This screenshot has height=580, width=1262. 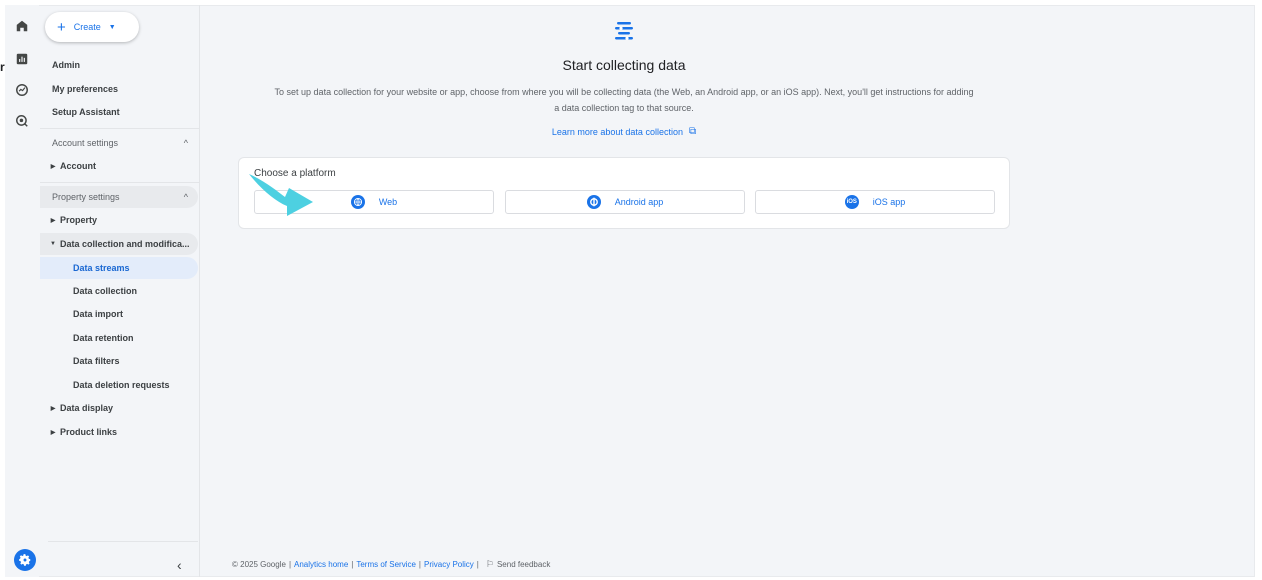 What do you see at coordinates (489, 564) in the screenshot?
I see `feedback-icon: ⚐` at bounding box center [489, 564].